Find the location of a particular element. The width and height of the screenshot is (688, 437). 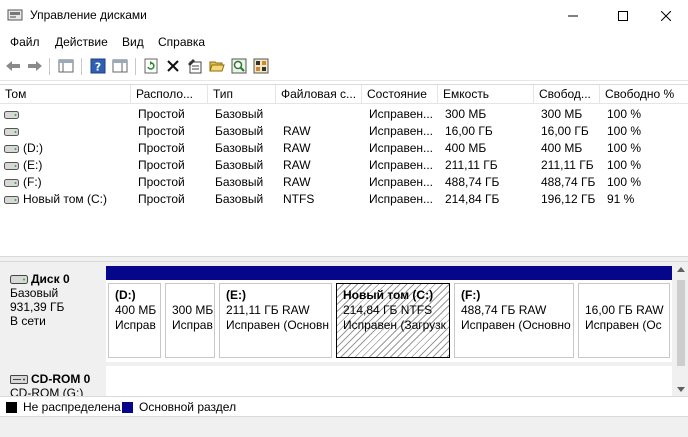

unallocated-swatch is located at coordinates (11, 407).